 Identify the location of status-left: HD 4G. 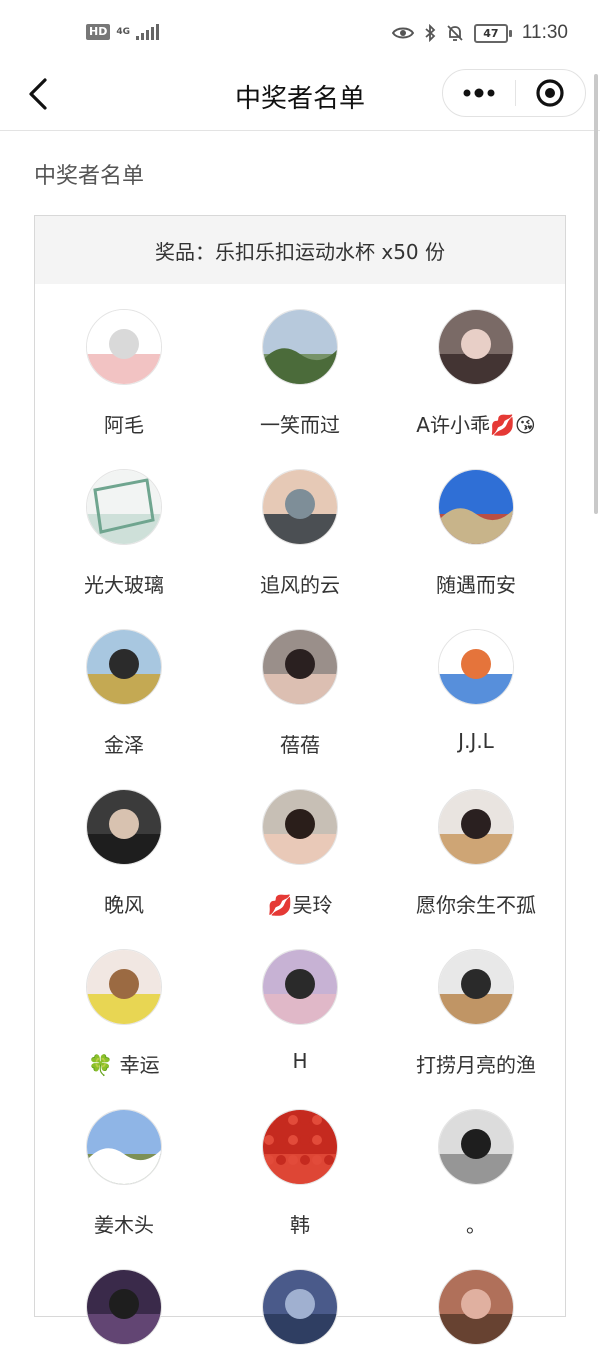
(122, 32).